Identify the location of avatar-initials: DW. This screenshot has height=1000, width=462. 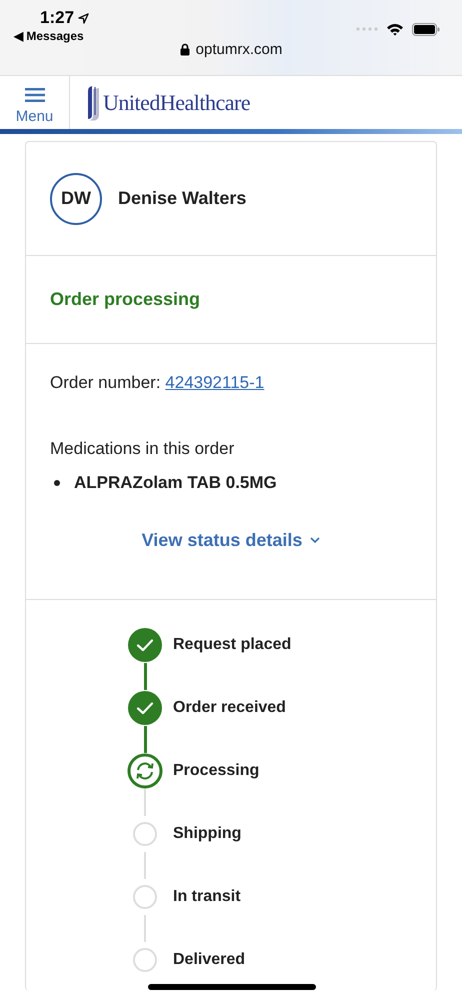
(76, 198).